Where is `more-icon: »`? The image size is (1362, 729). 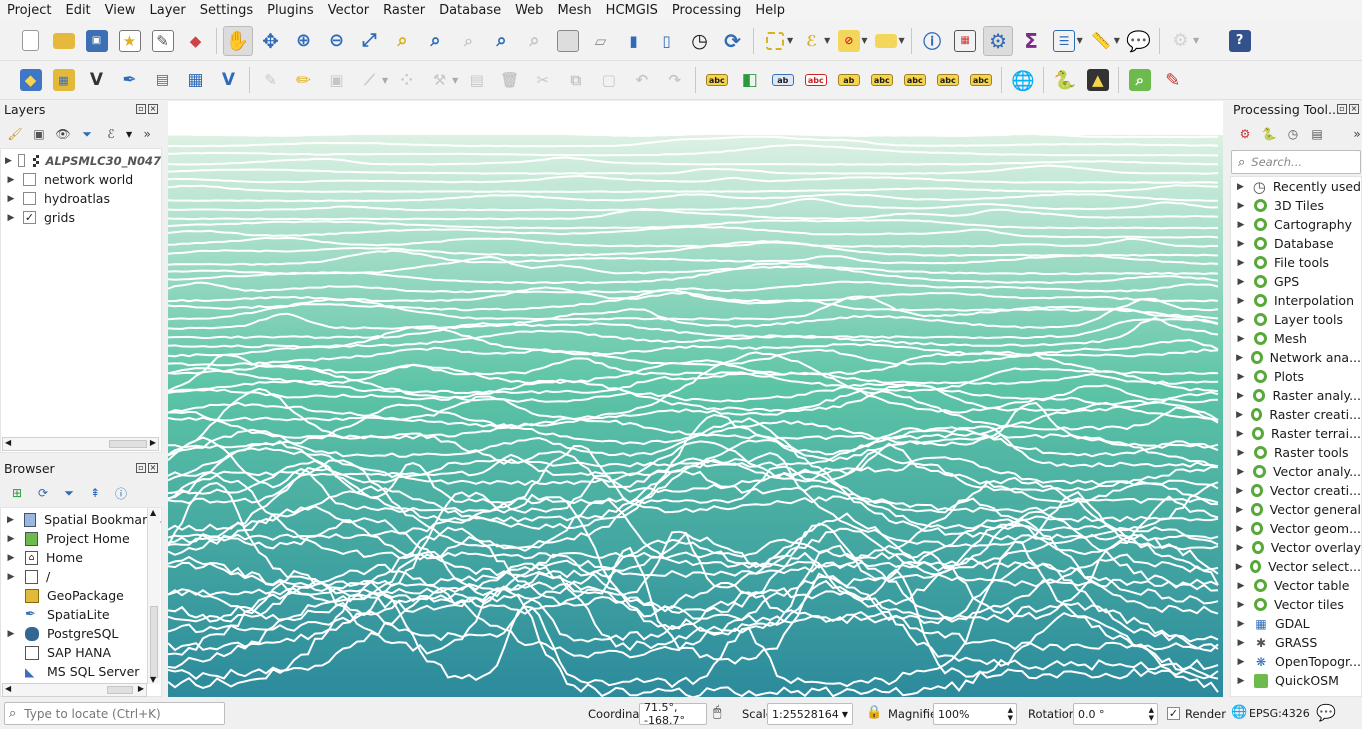
more-icon: » is located at coordinates (1355, 134).